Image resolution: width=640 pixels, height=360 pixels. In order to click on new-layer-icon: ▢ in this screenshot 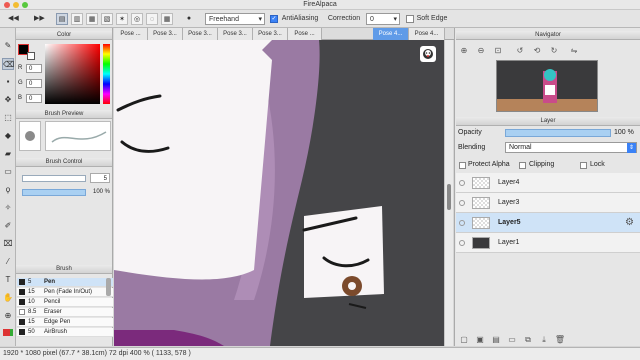, I will do `click(464, 339)`.